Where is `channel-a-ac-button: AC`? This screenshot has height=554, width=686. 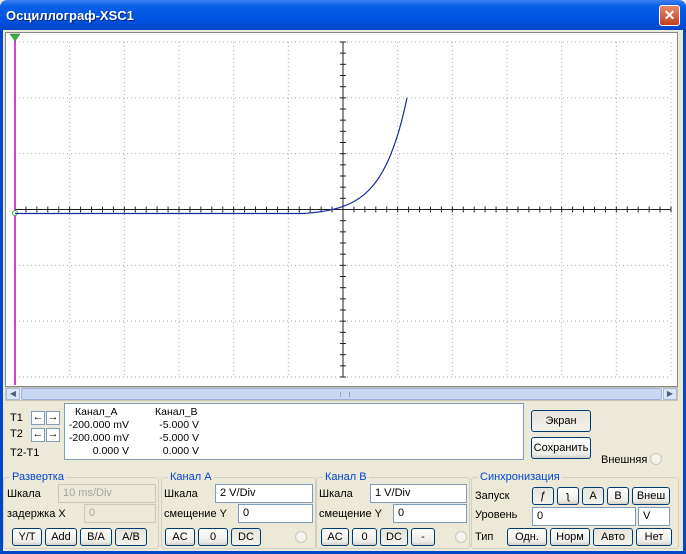
channel-a-ac-button: AC is located at coordinates (180, 537).